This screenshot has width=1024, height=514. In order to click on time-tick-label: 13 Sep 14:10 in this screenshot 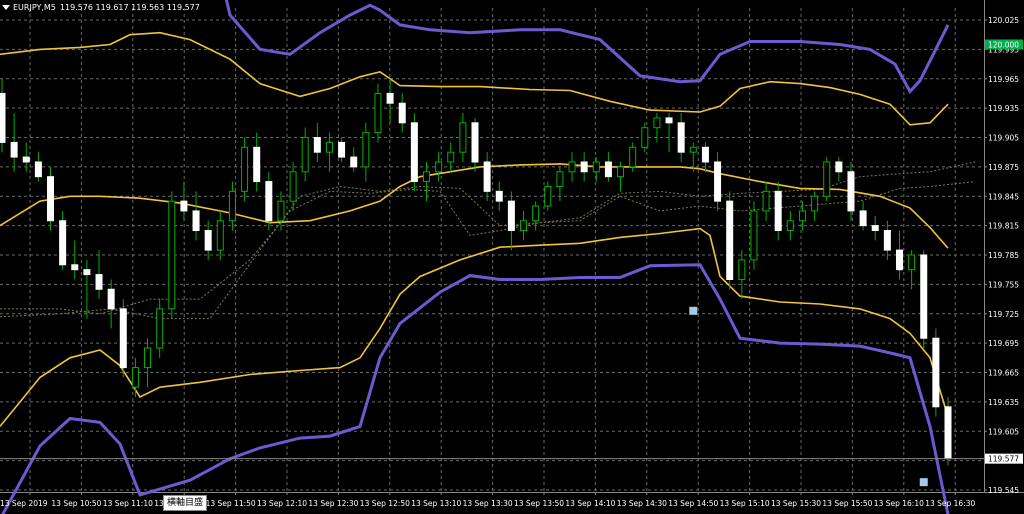, I will do `click(590, 503)`.